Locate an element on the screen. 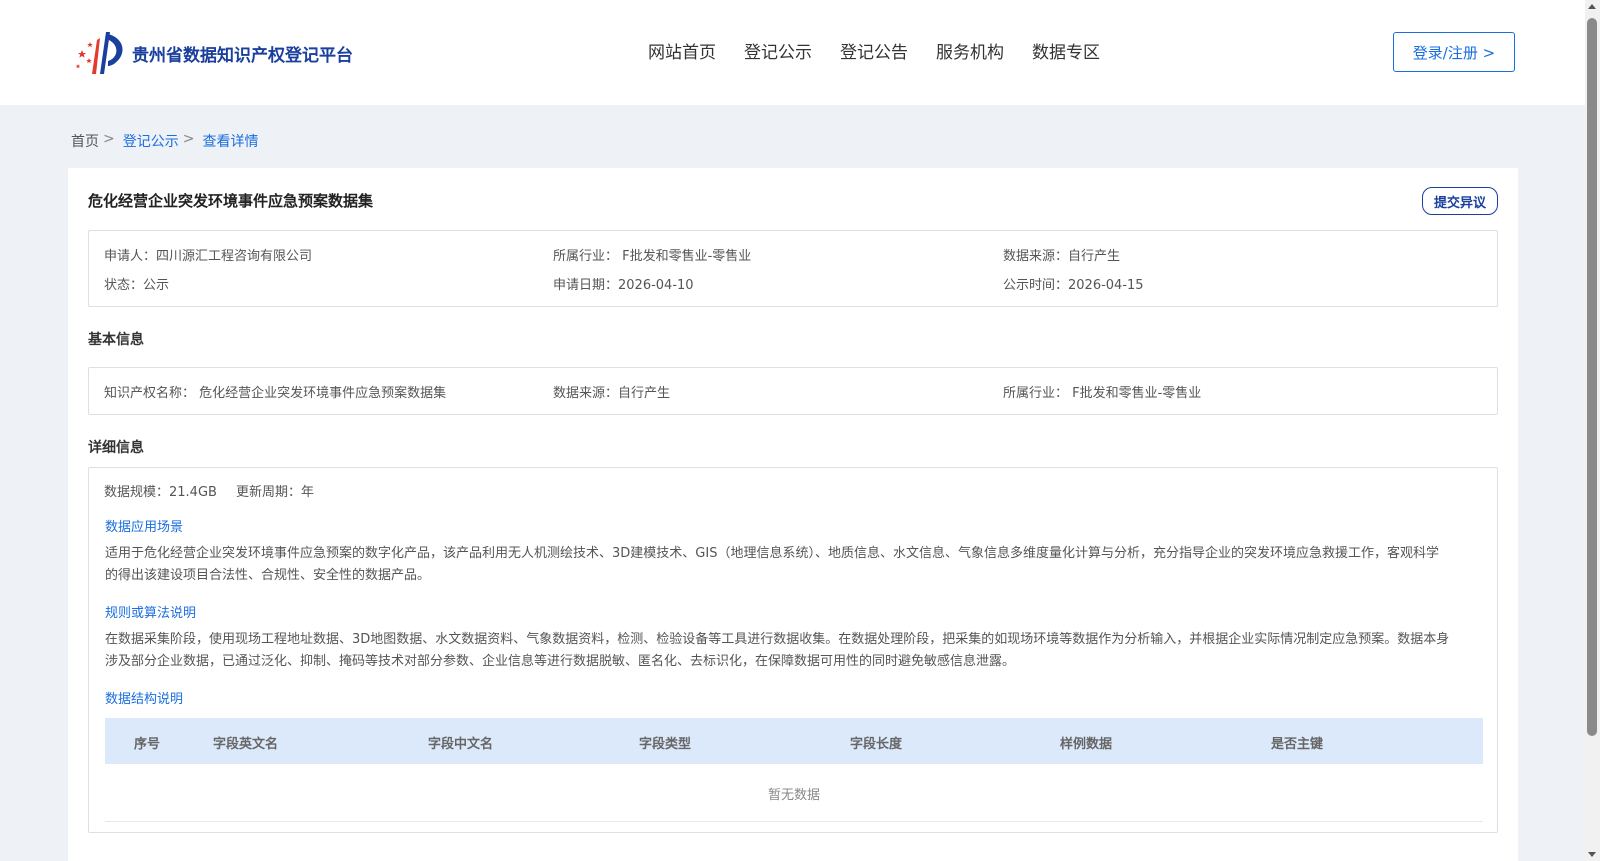 The height and width of the screenshot is (861, 1600). breadcrumb: 首页 > 登记公示 > 查看详情 is located at coordinates (164, 141).